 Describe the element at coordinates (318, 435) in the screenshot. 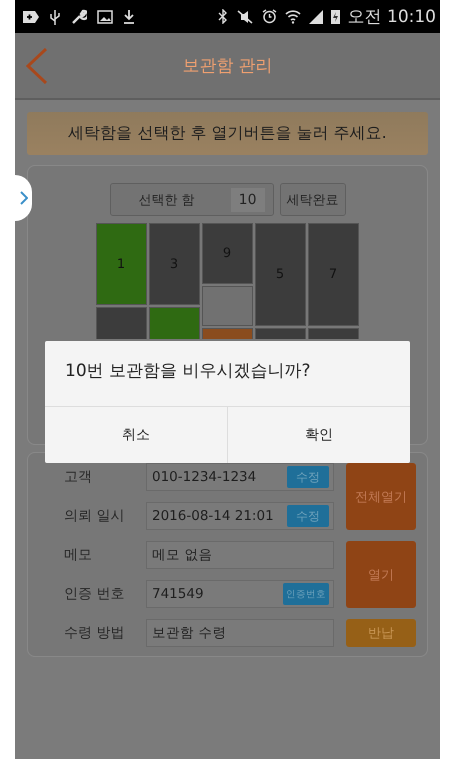

I see `dialog-button: 확인` at that location.